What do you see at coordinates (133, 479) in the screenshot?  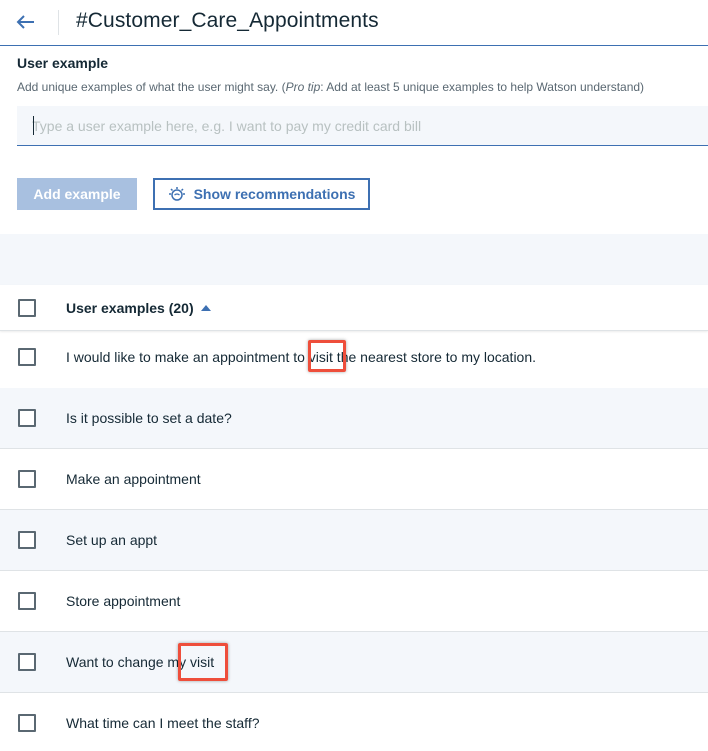 I see `user-example-text: Make an appointment` at bounding box center [133, 479].